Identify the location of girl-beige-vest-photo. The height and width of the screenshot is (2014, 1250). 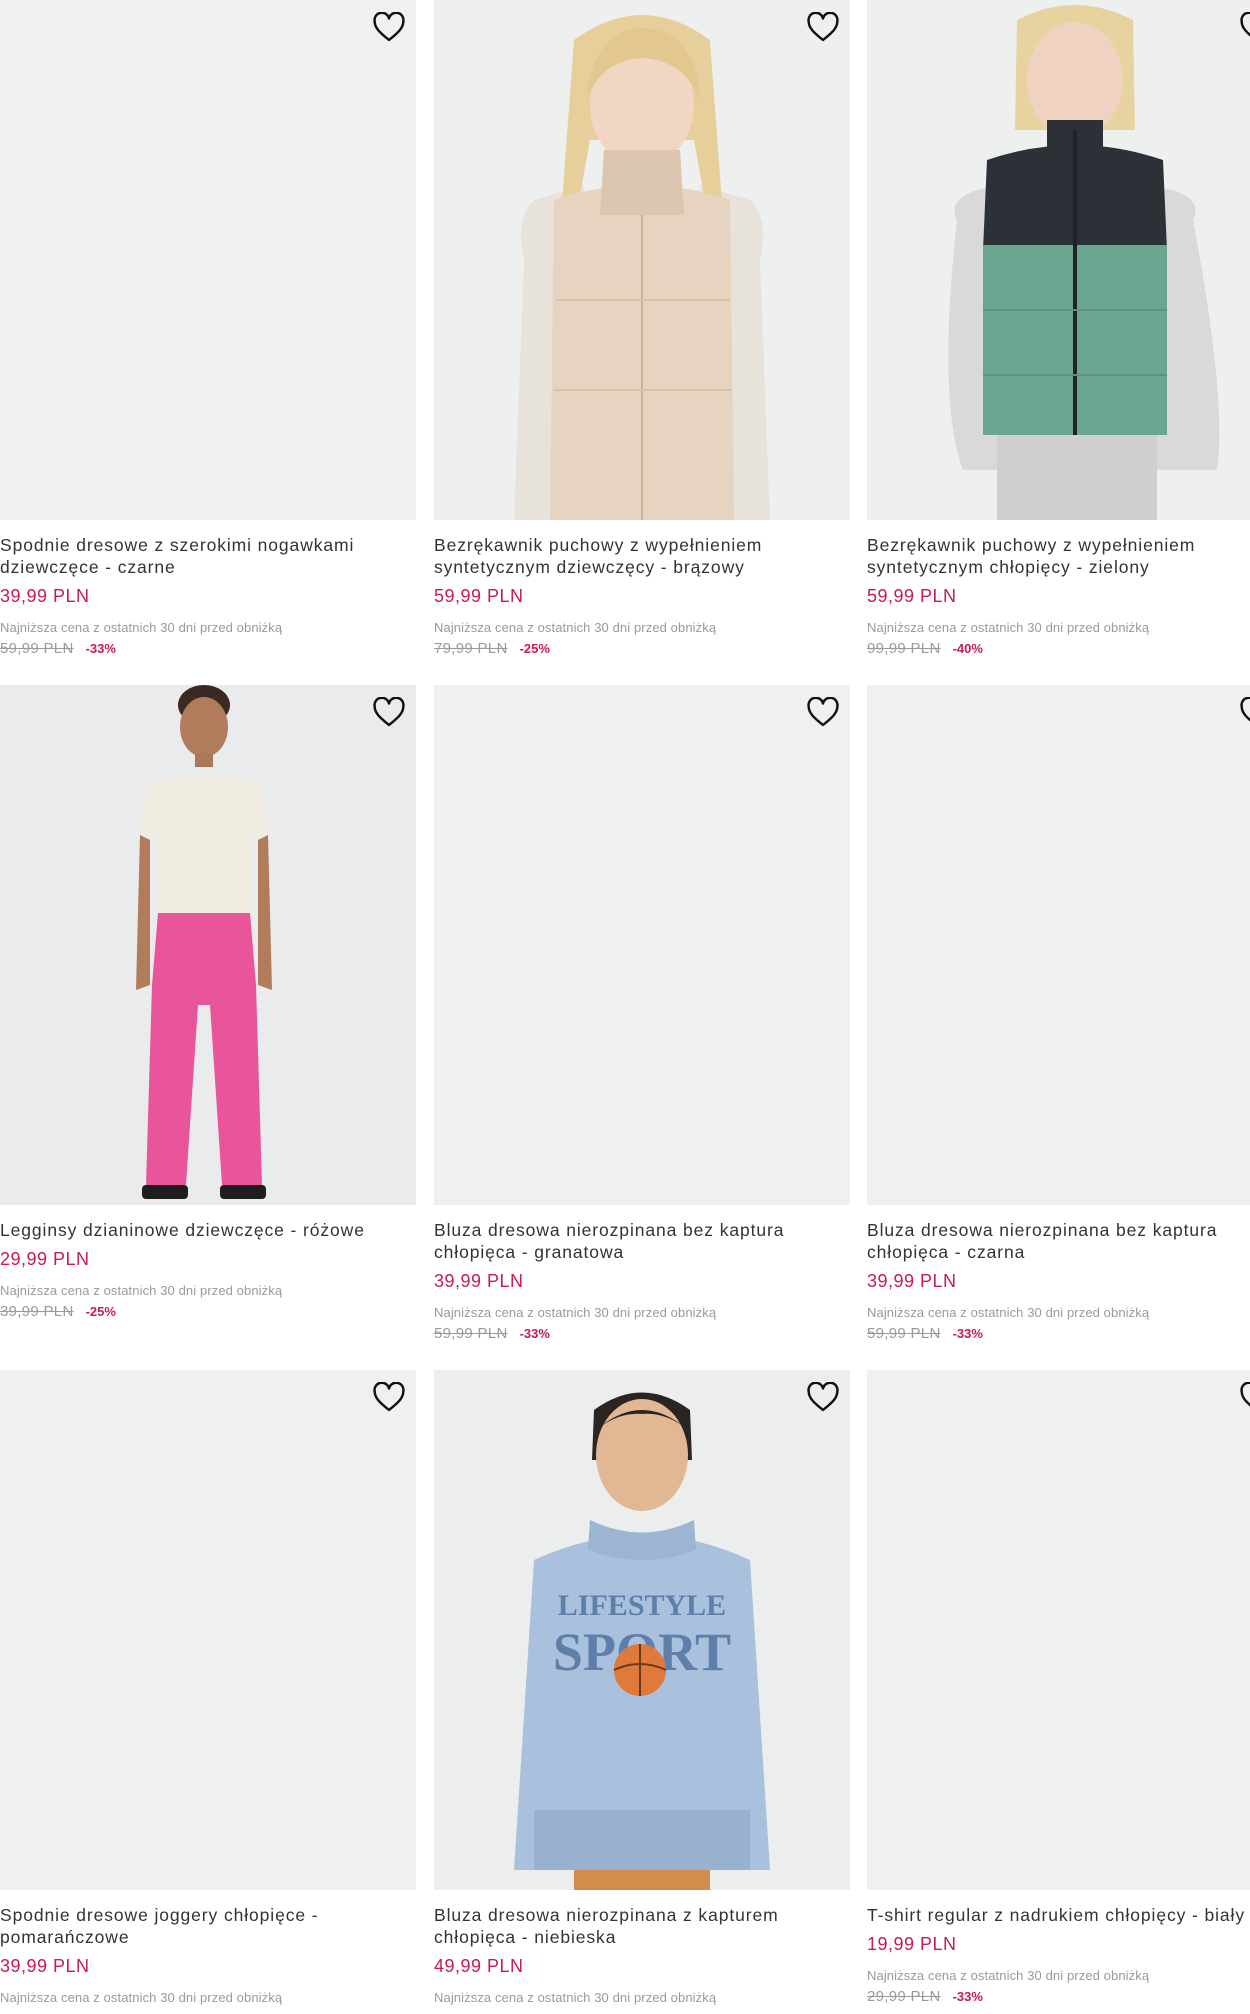
(642, 260).